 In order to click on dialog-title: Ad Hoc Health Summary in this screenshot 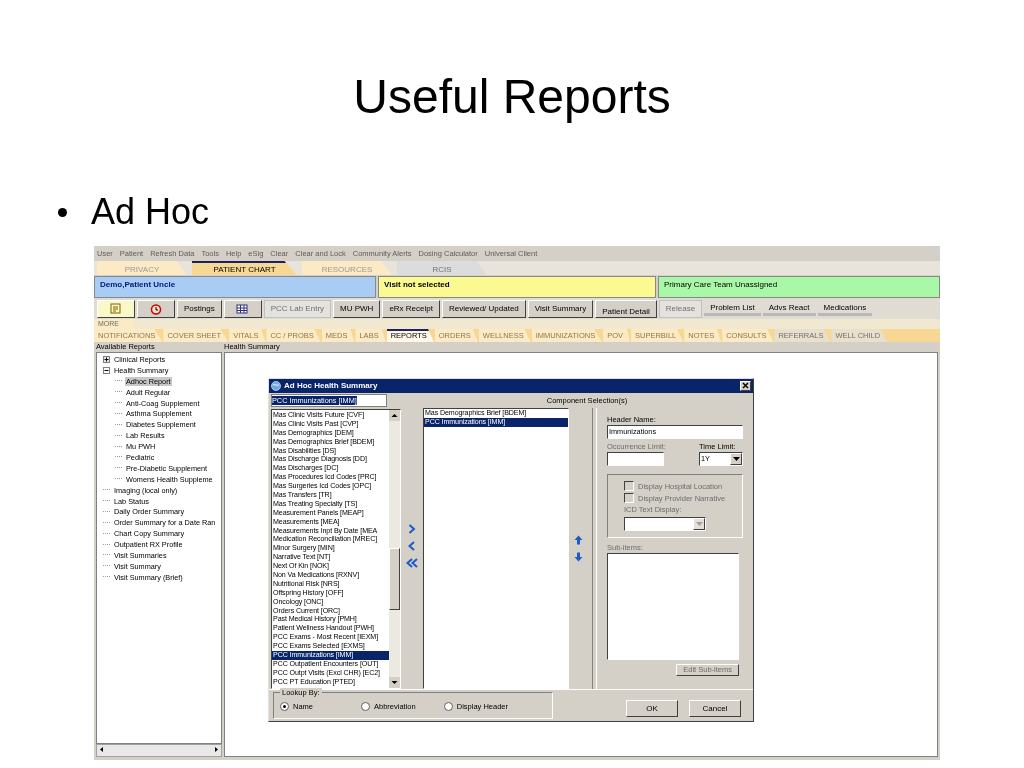, I will do `click(331, 386)`.